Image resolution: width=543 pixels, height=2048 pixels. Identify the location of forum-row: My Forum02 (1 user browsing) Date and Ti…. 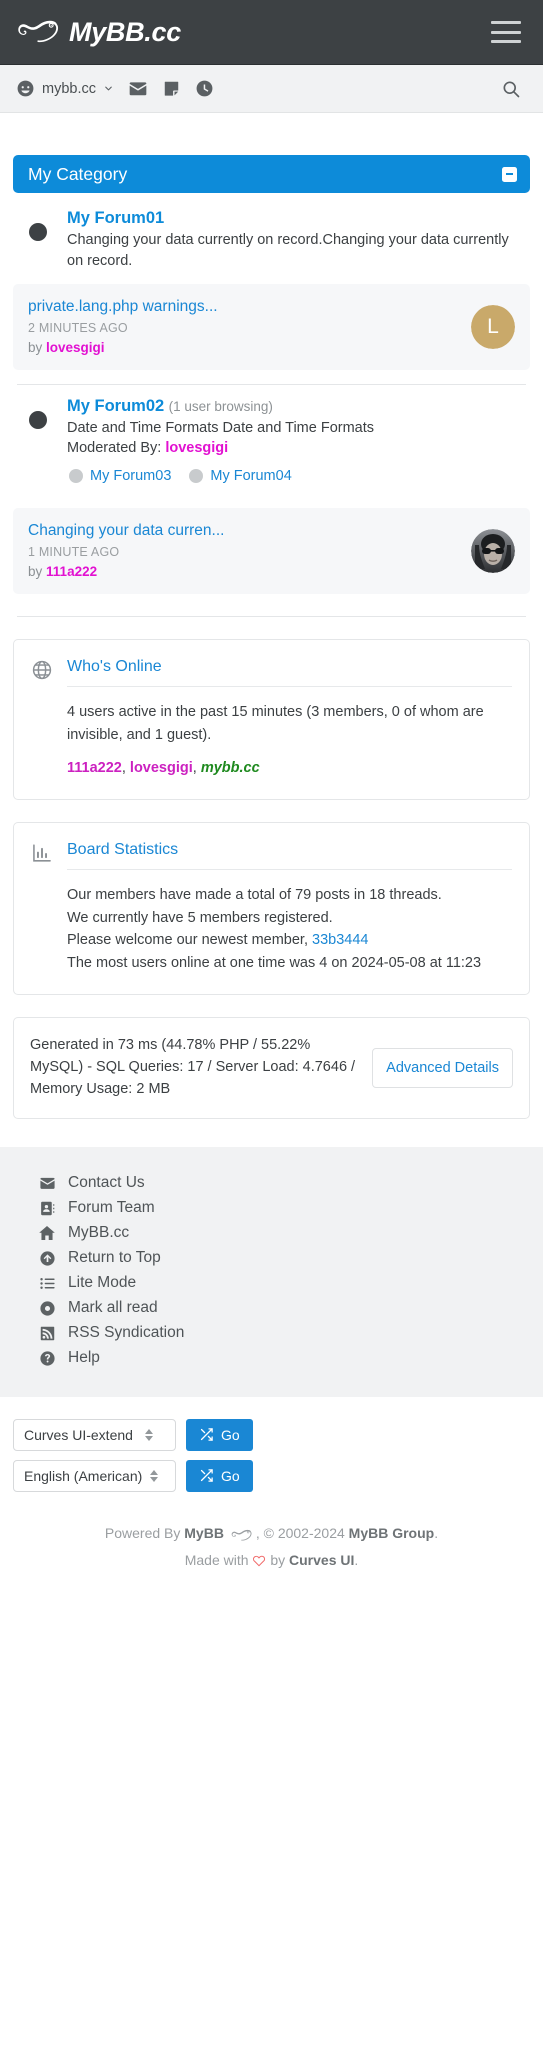
(271, 439).